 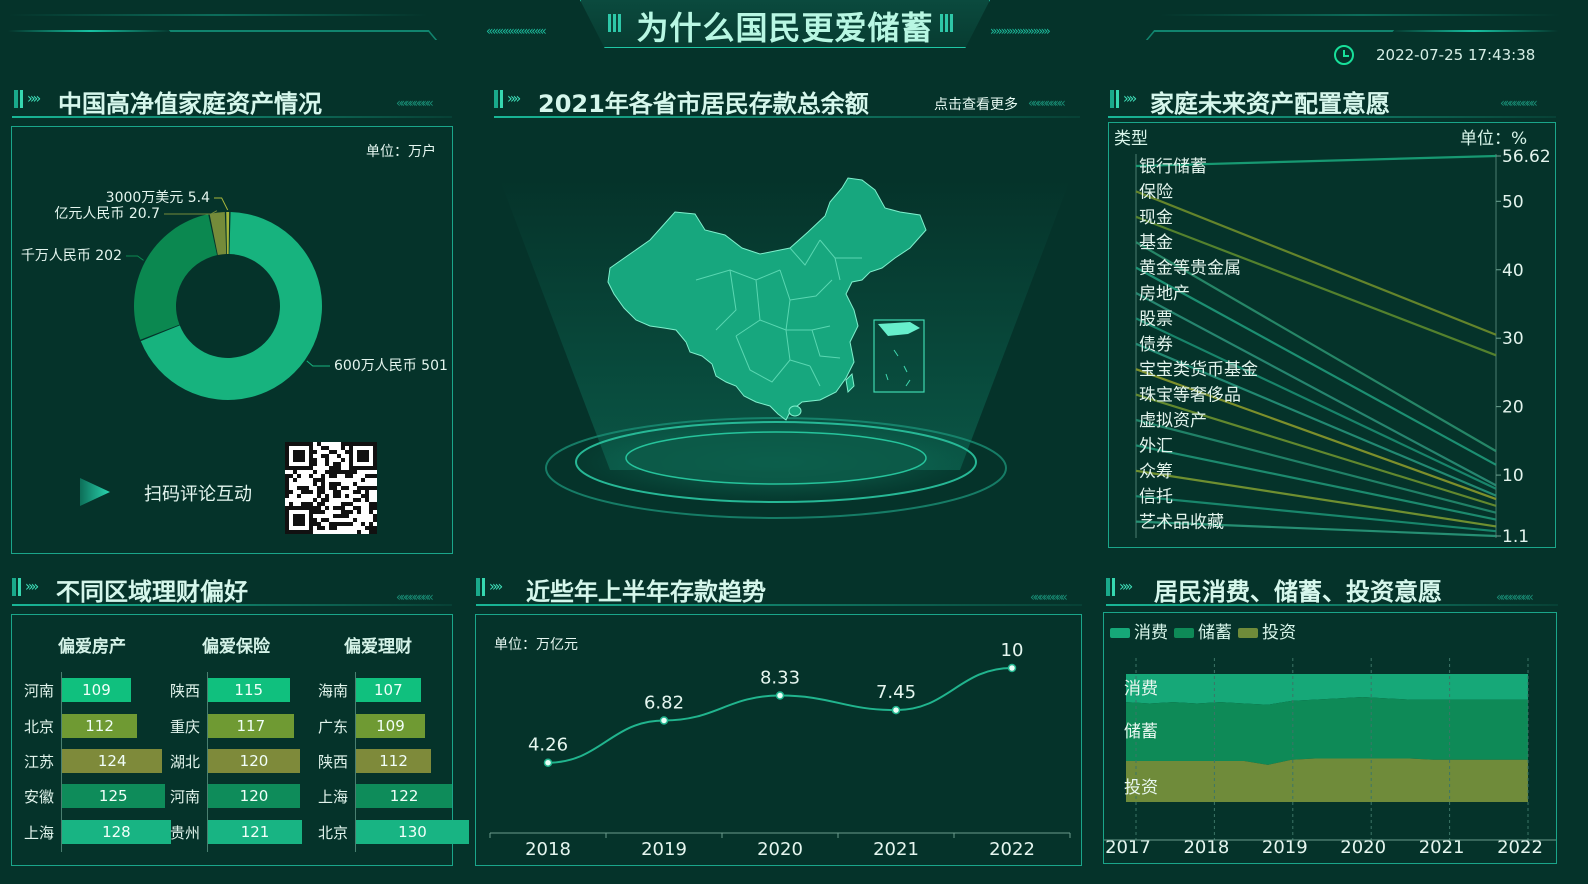 What do you see at coordinates (1156, 218) in the screenshot?
I see `slope-category-label: 现金` at bounding box center [1156, 218].